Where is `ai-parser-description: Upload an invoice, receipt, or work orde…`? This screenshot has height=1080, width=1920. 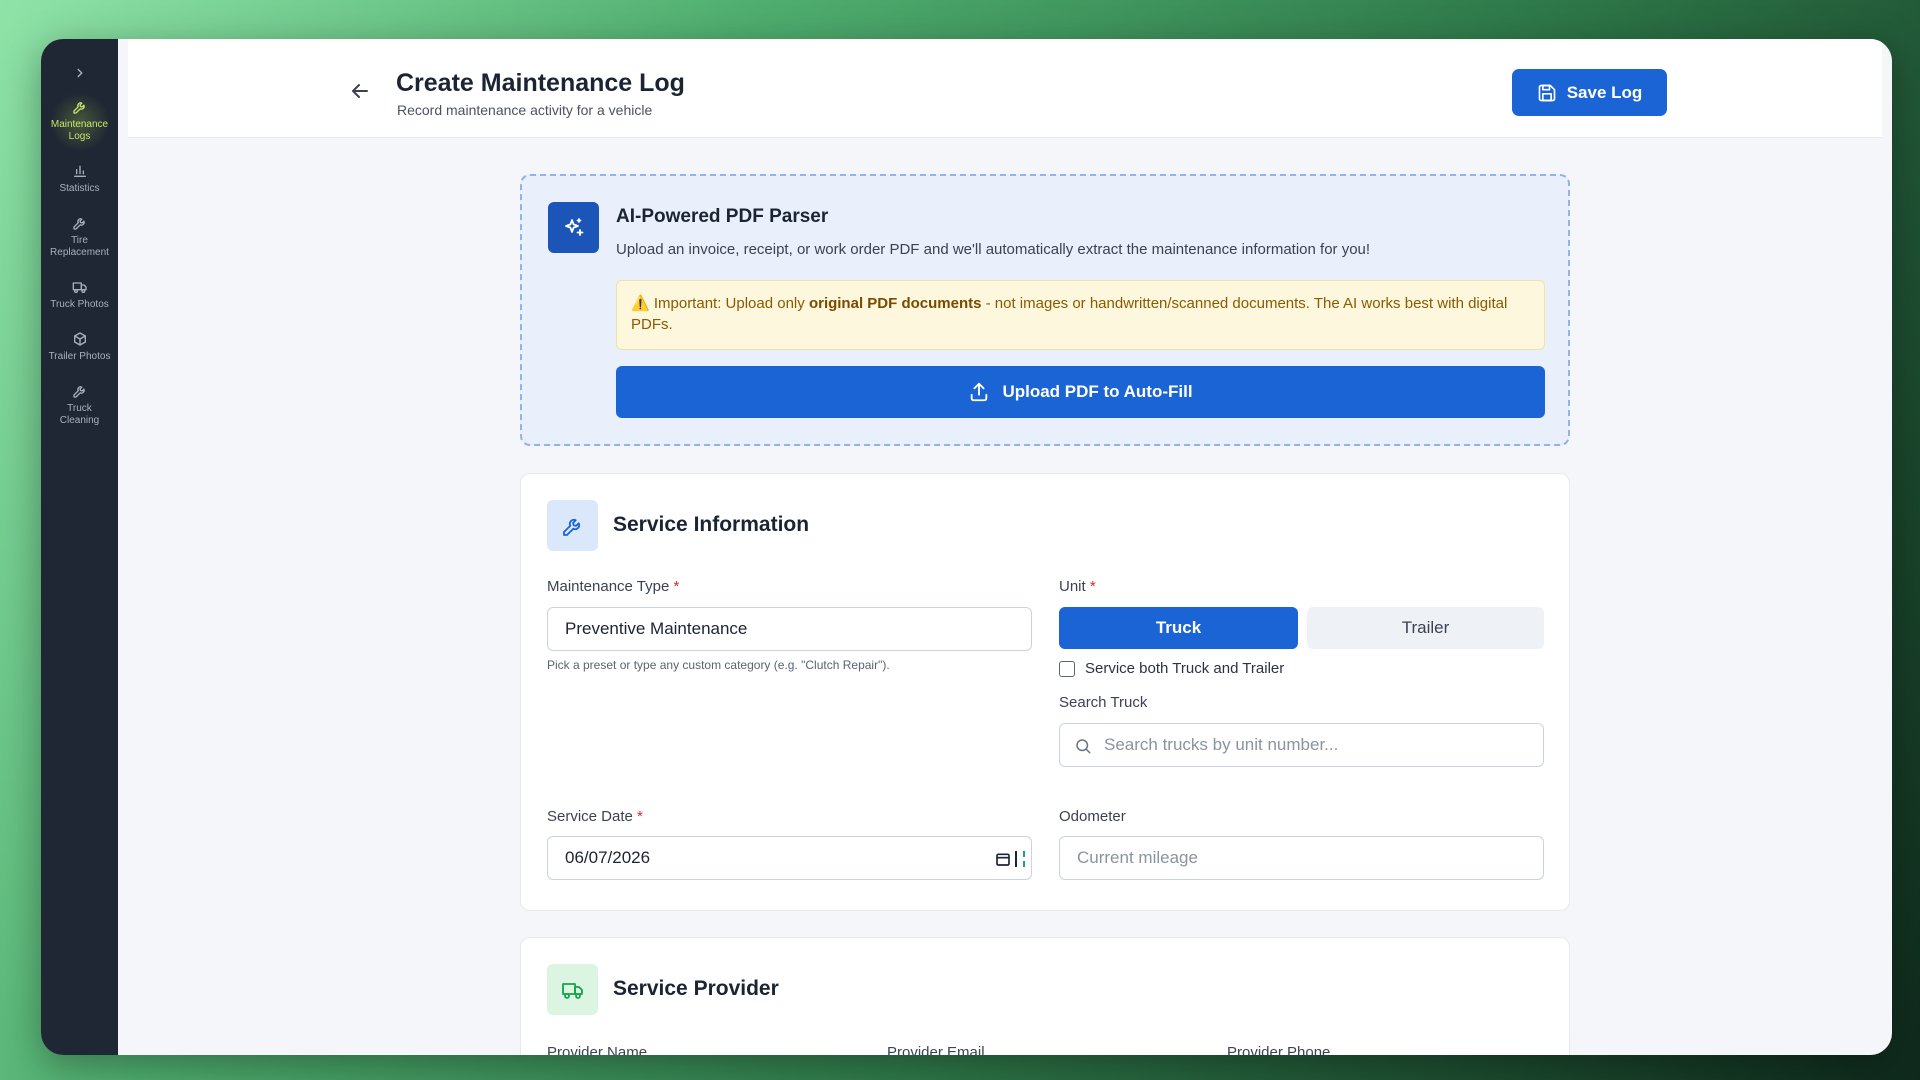
ai-parser-description: Upload an invoice, receipt, or work orde… is located at coordinates (993, 249).